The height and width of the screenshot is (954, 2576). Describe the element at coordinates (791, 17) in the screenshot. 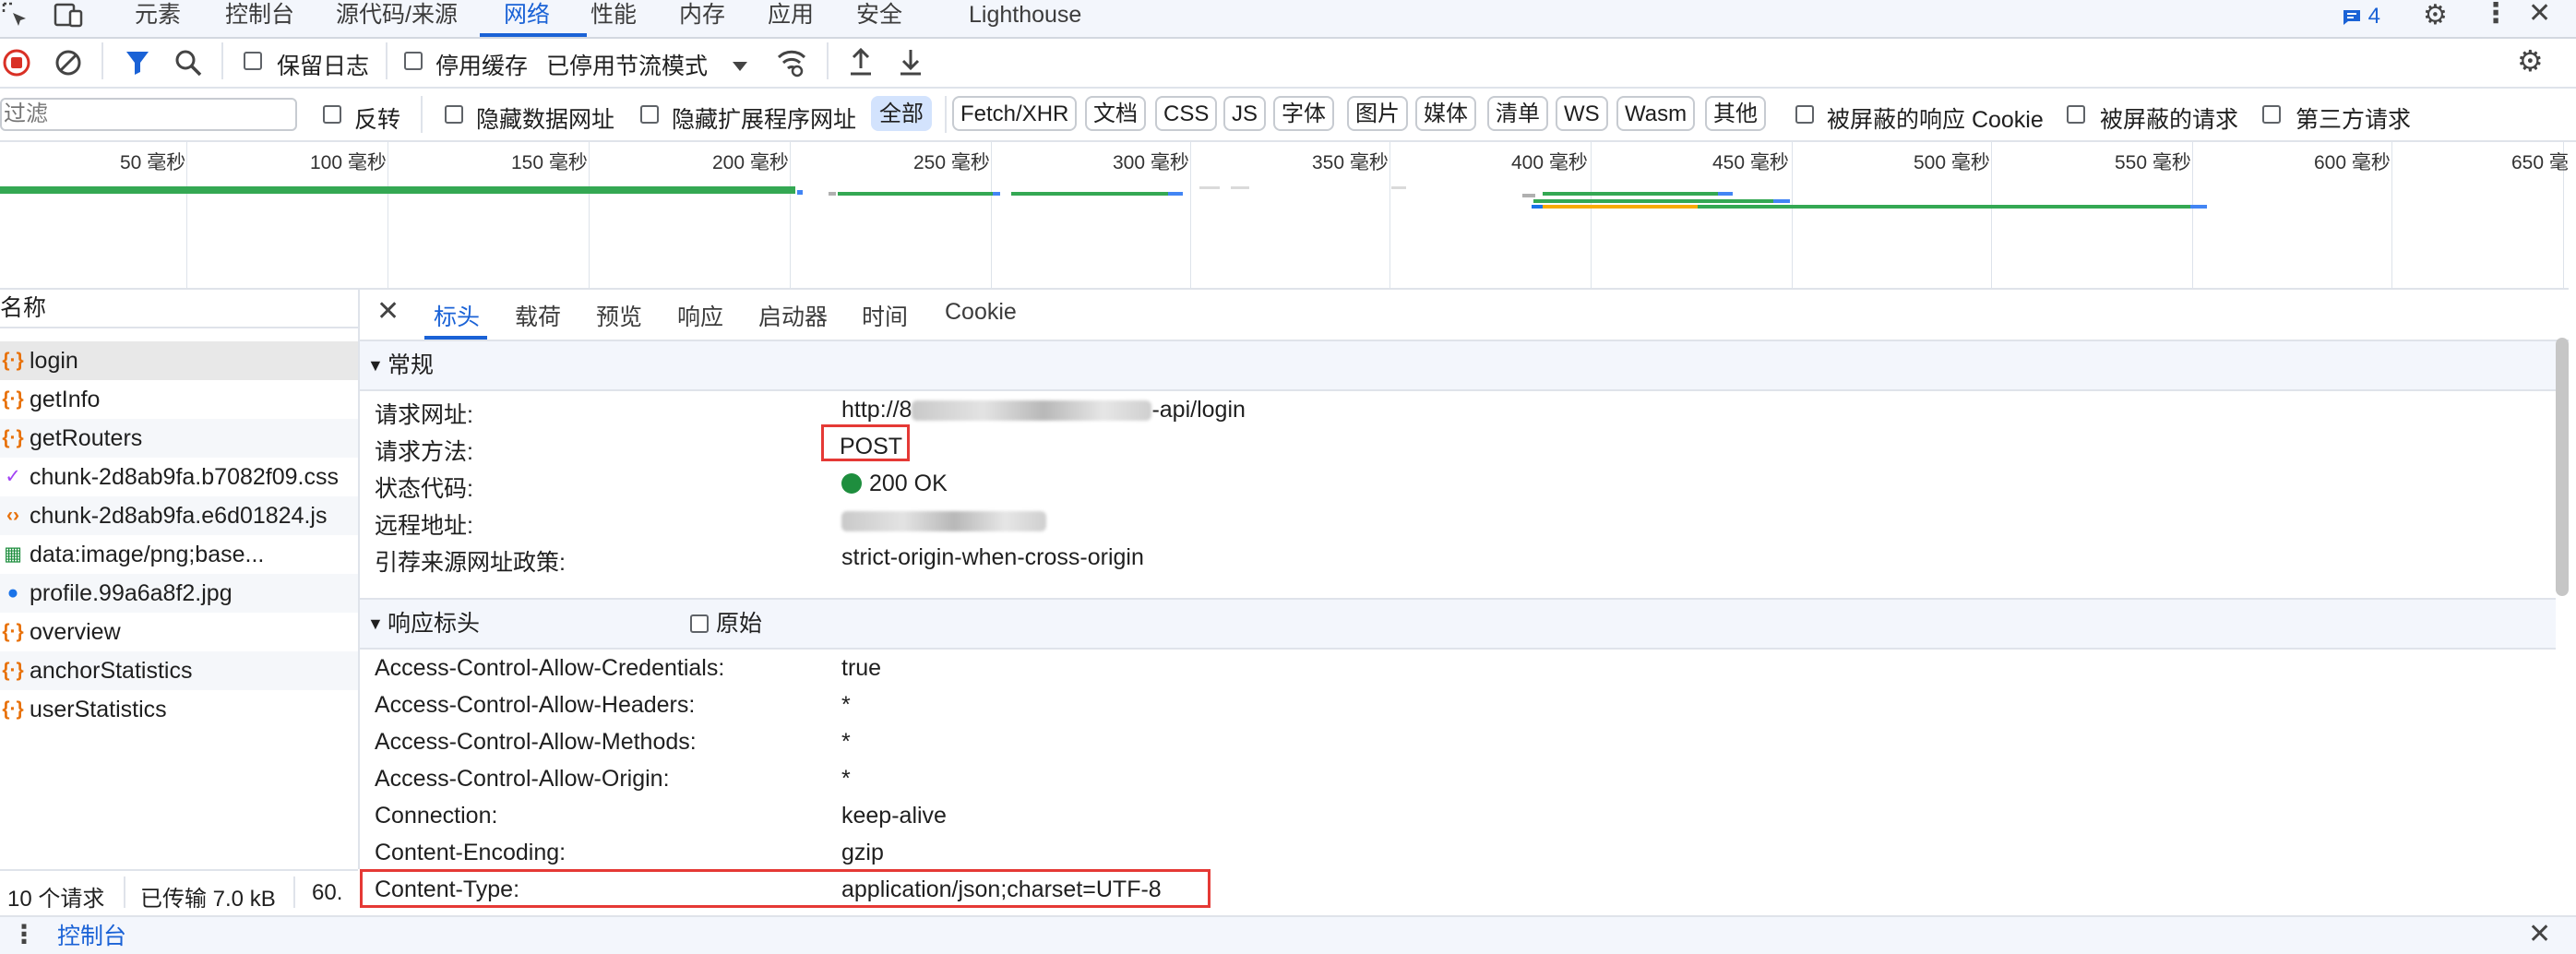

I see `tab-application: 应用` at that location.